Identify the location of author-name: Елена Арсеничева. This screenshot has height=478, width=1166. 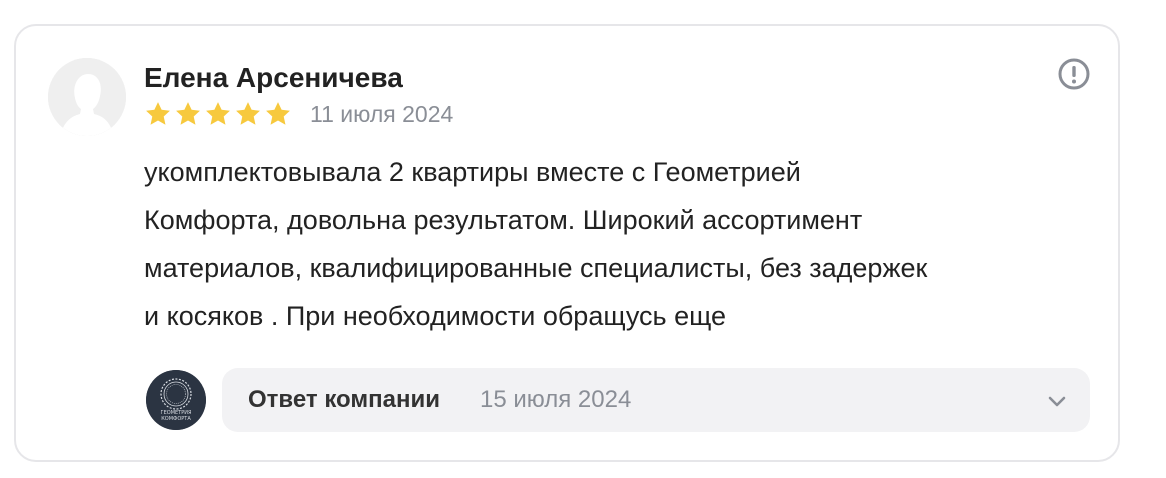
(273, 78).